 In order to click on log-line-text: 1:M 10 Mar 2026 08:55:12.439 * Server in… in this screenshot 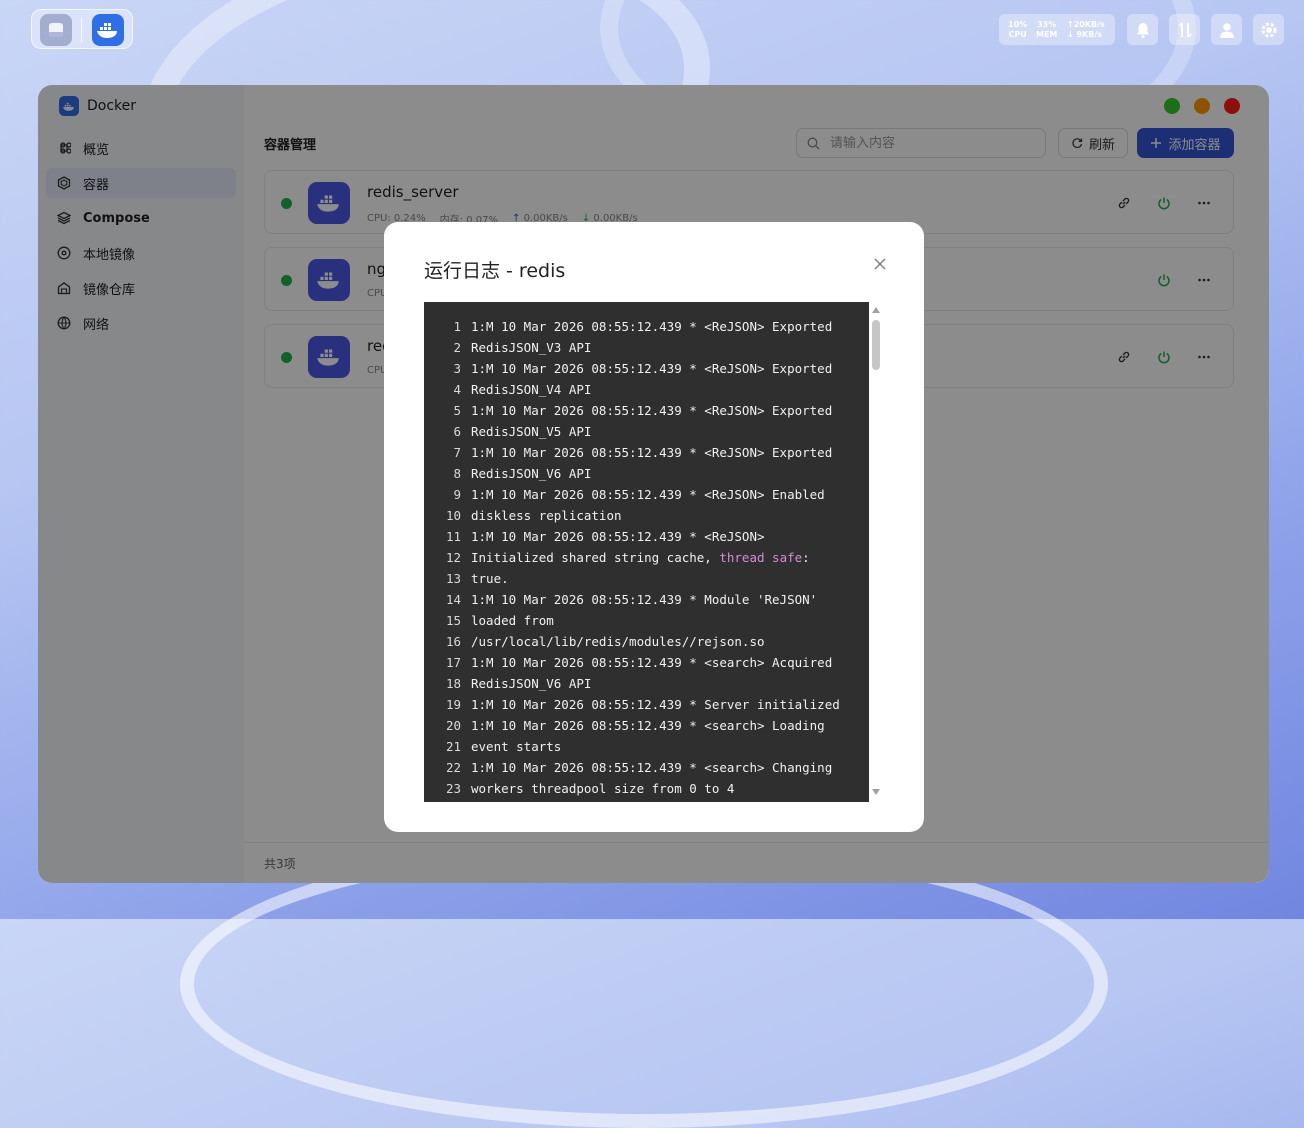, I will do `click(655, 704)`.